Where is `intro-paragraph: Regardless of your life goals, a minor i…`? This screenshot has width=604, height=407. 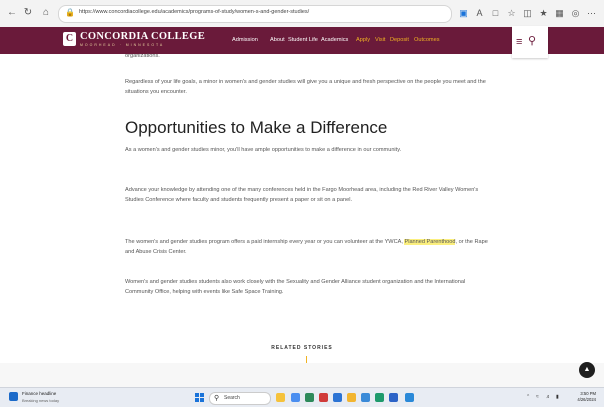
intro-paragraph: Regardless of your life goals, a minor i… is located at coordinates (305, 87).